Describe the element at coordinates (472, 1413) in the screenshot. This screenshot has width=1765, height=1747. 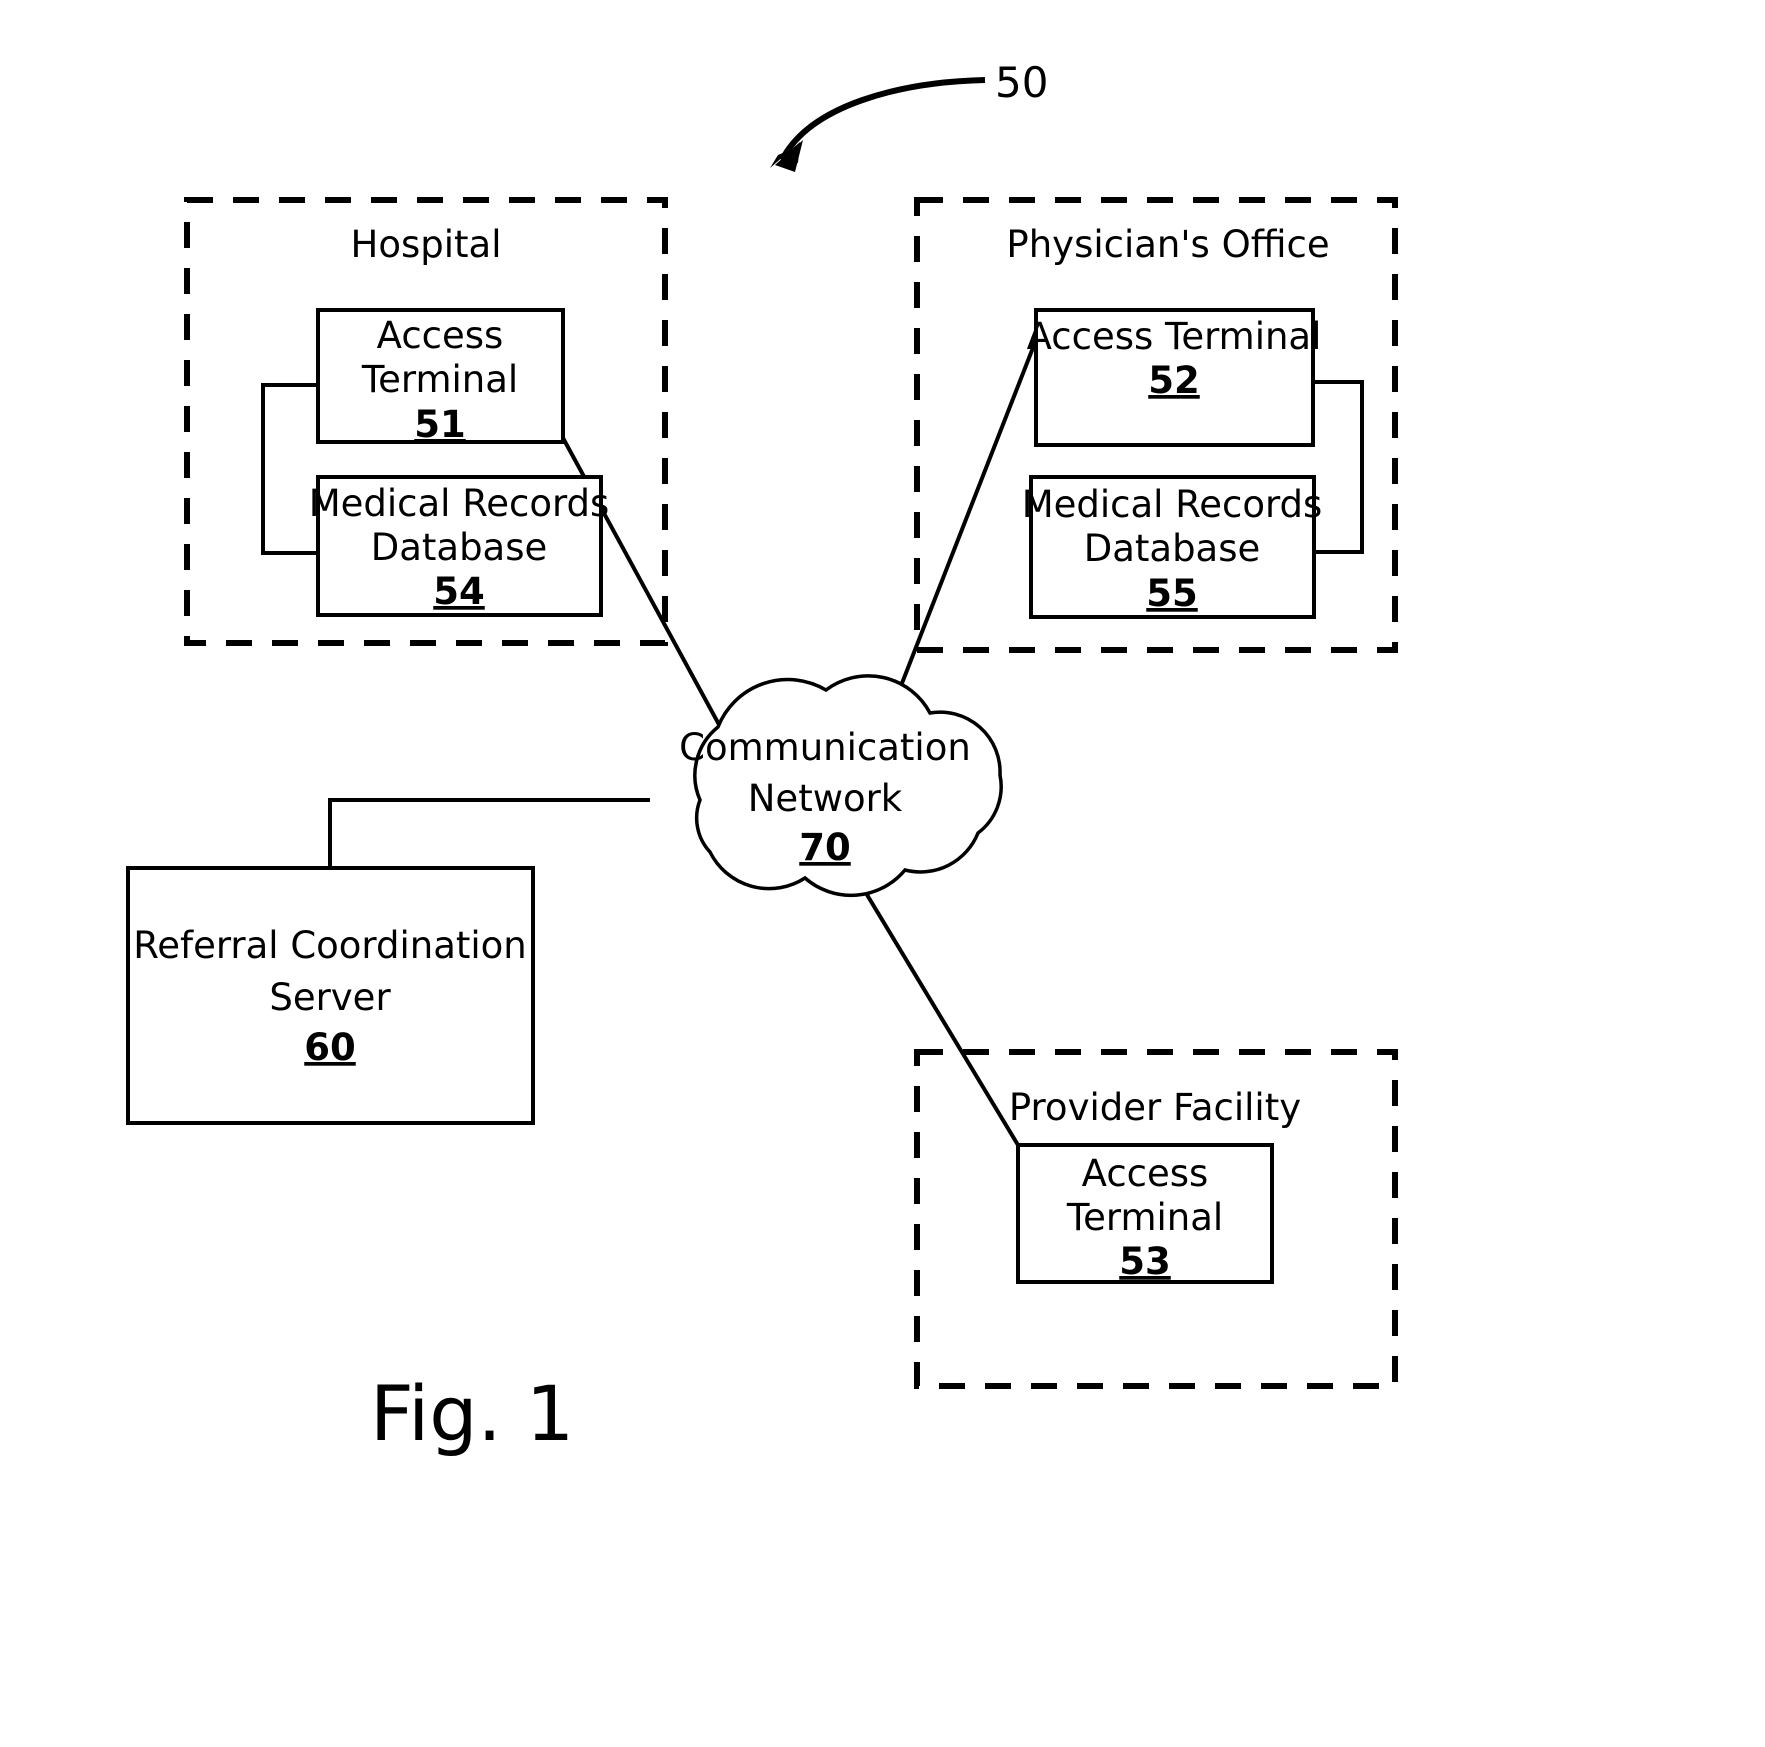
I see `figure-caption: Fig. 1` at that location.